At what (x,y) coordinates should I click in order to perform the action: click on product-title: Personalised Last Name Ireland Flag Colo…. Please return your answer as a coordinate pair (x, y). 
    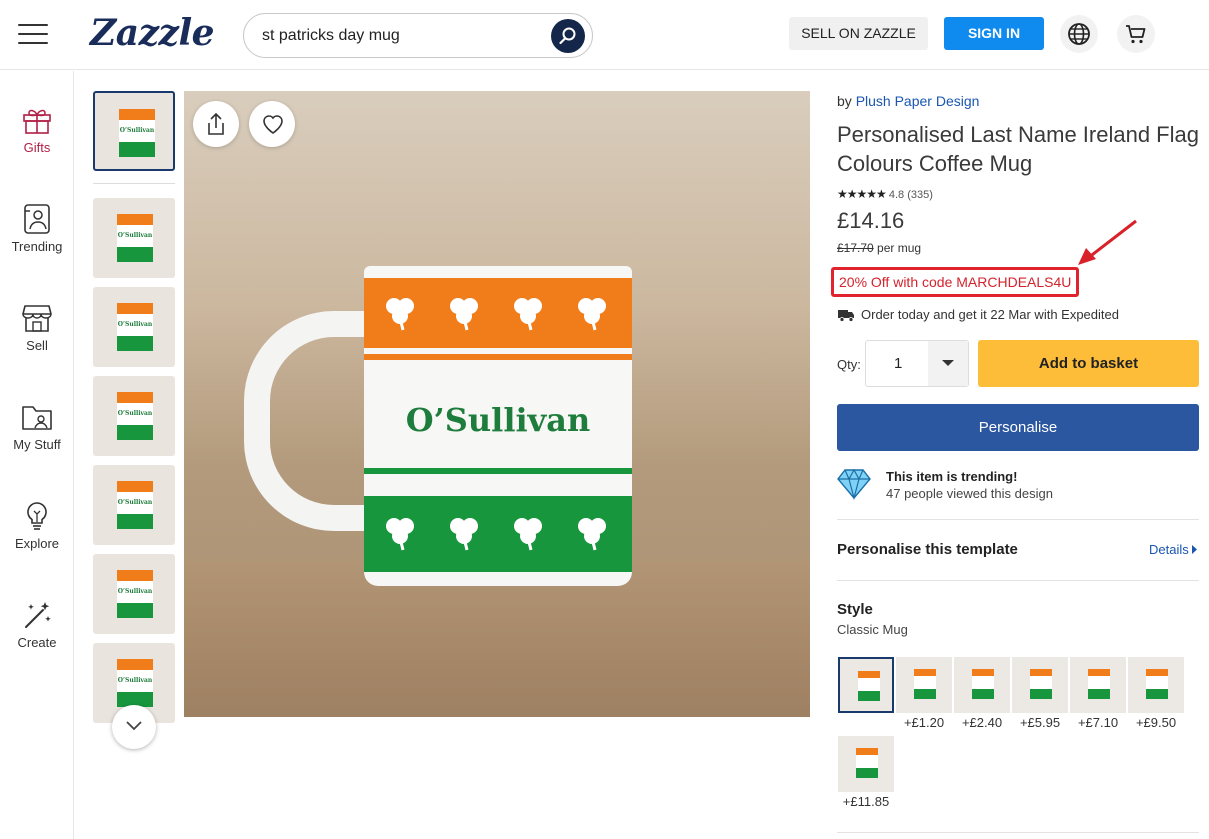
    Looking at the image, I should click on (1018, 149).